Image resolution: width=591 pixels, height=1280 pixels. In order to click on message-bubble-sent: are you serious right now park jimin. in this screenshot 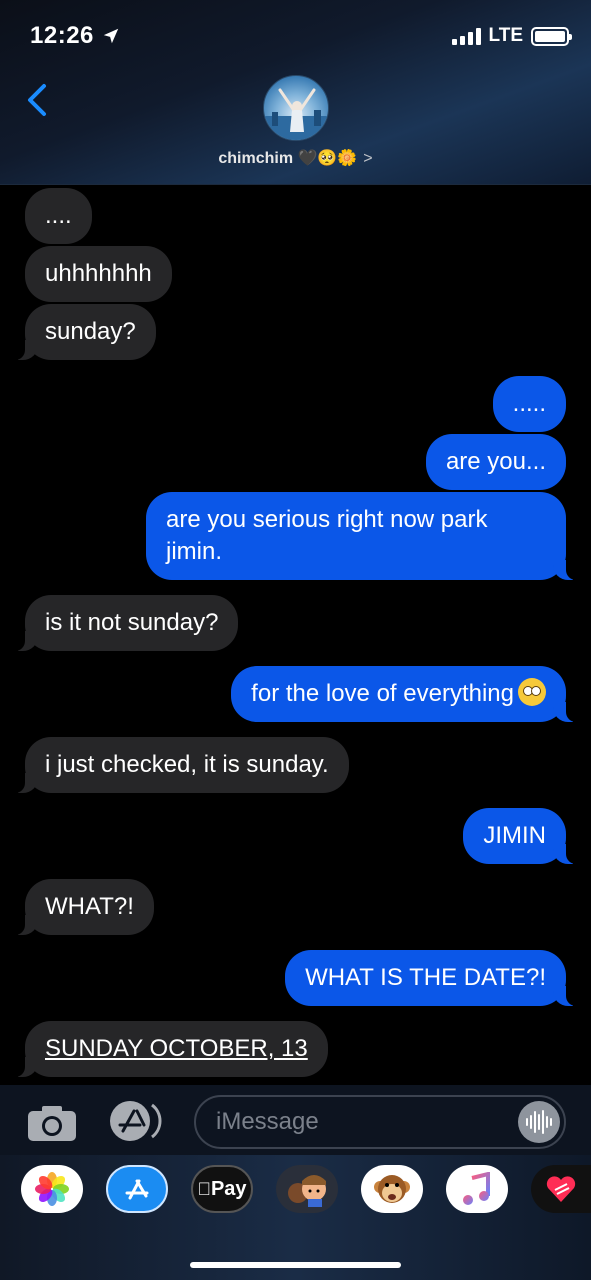, I will do `click(361, 536)`.